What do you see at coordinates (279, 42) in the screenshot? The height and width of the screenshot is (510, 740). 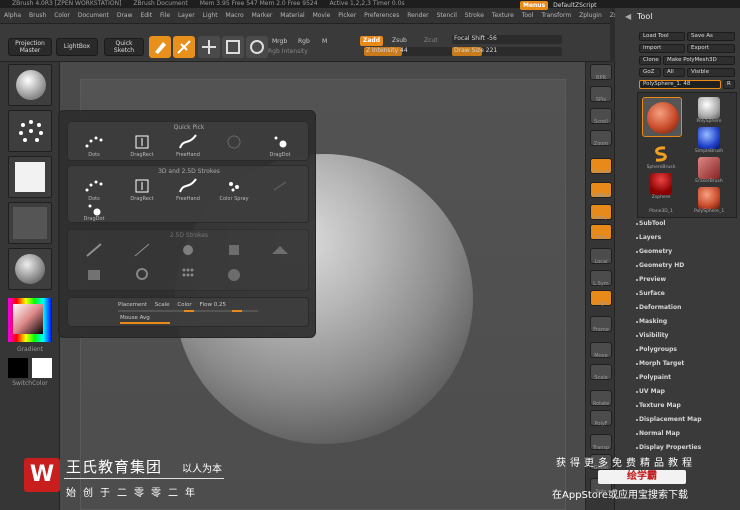 I see `mrgb-button: Mrgb` at bounding box center [279, 42].